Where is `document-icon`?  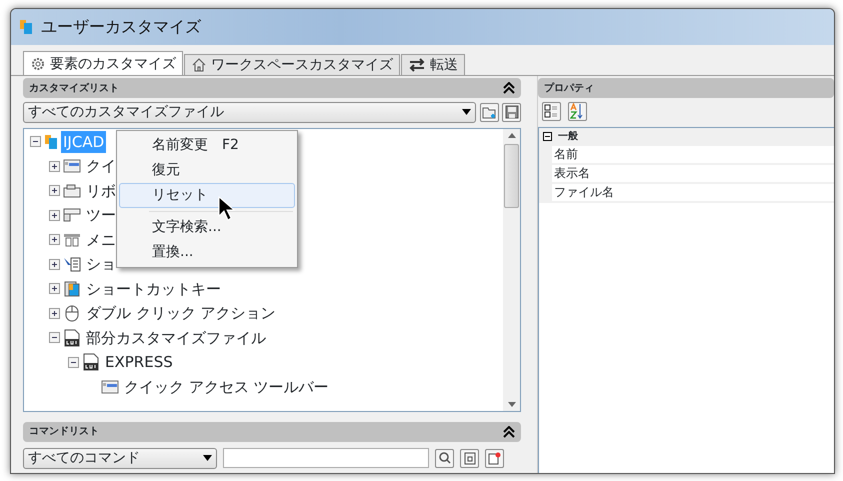
document-icon is located at coordinates (470, 458).